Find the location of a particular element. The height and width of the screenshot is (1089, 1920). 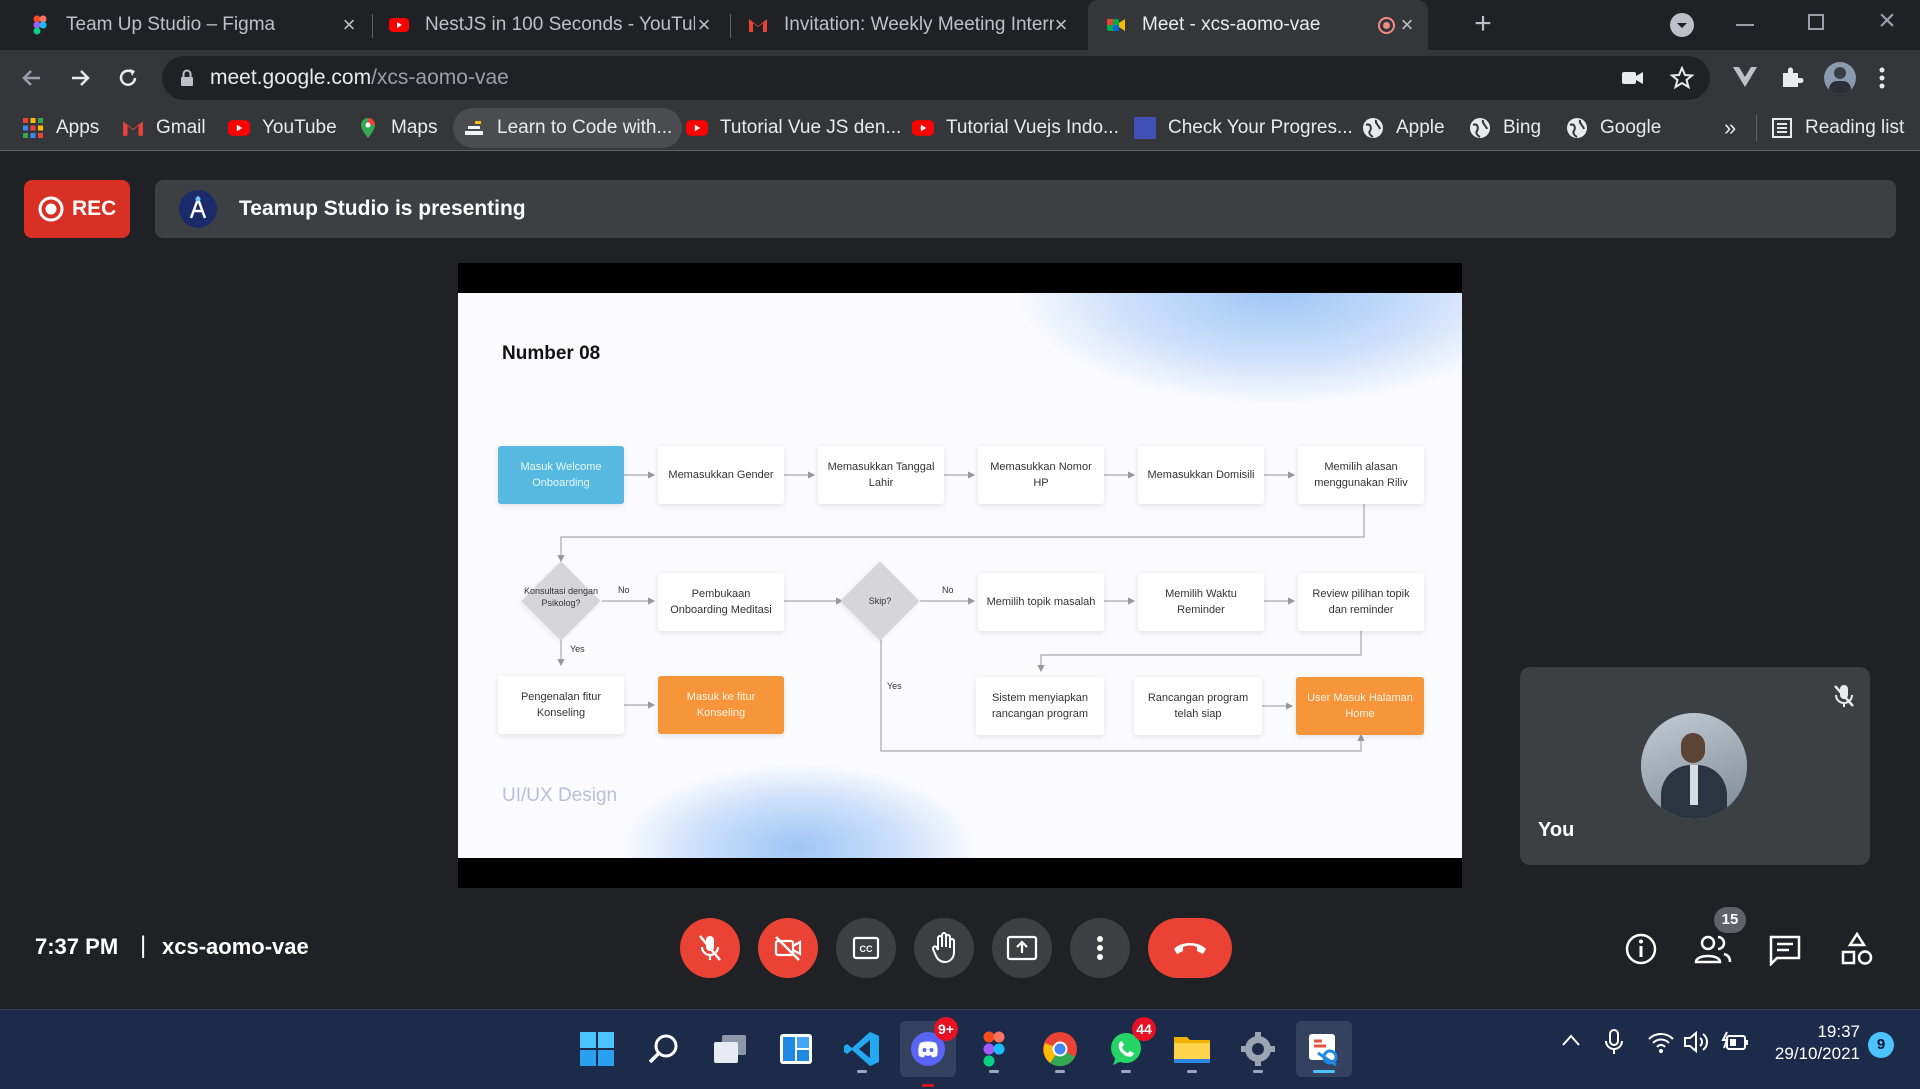

tab-title: Team Up Studio – Figma is located at coordinates (171, 24).